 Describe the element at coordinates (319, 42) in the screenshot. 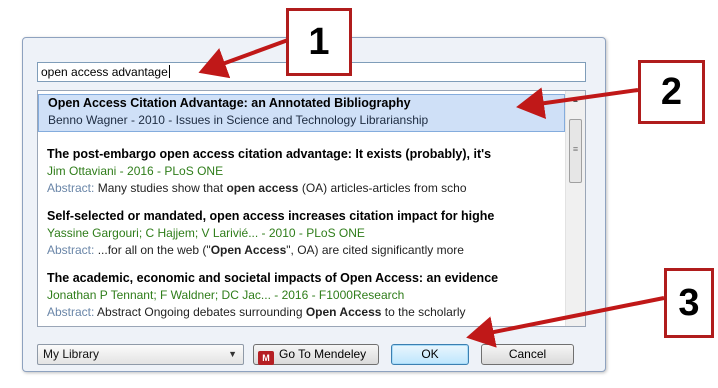

I see `callout-1: 1` at that location.